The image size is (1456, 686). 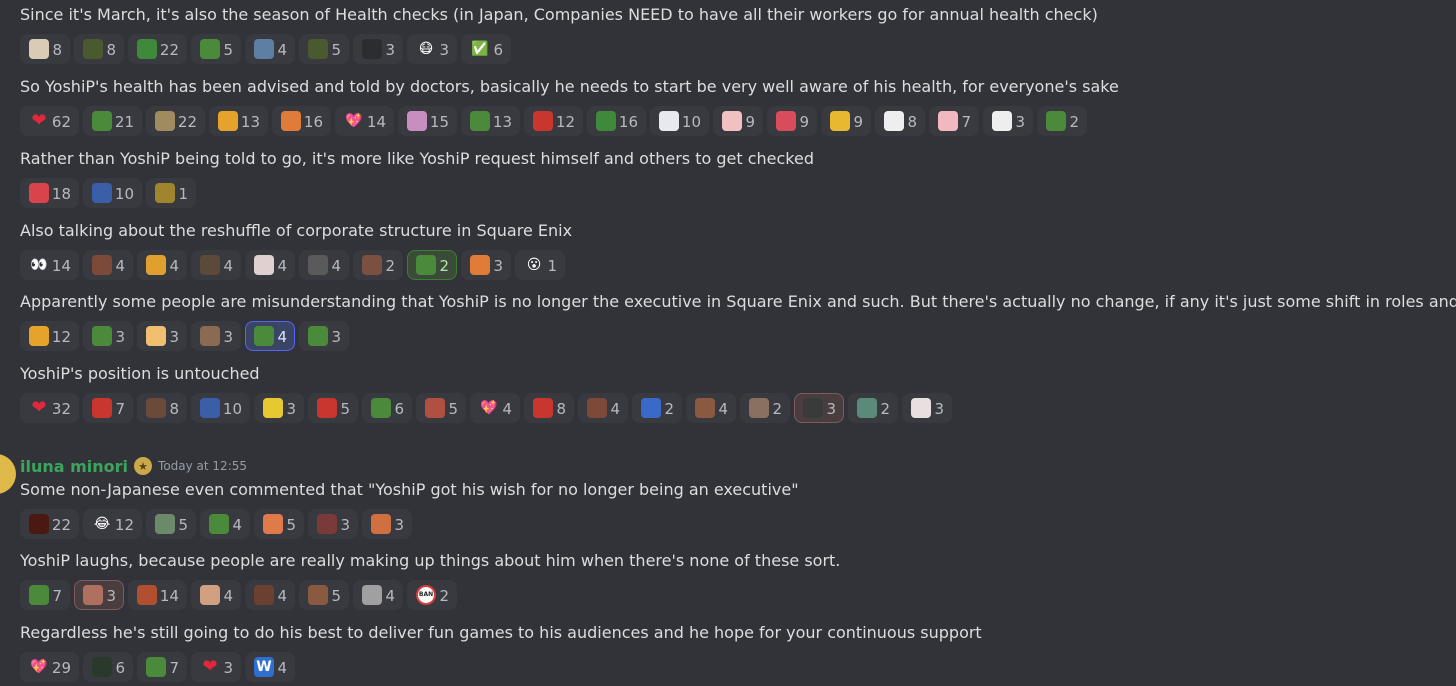 I want to click on woman-emoji-icon, so click(x=318, y=595).